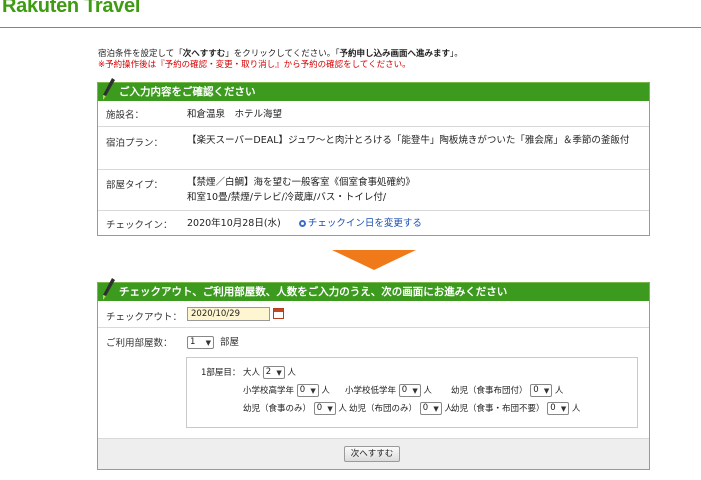  What do you see at coordinates (139, 225) in the screenshot?
I see `checkin-label: チェックイン：` at bounding box center [139, 225].